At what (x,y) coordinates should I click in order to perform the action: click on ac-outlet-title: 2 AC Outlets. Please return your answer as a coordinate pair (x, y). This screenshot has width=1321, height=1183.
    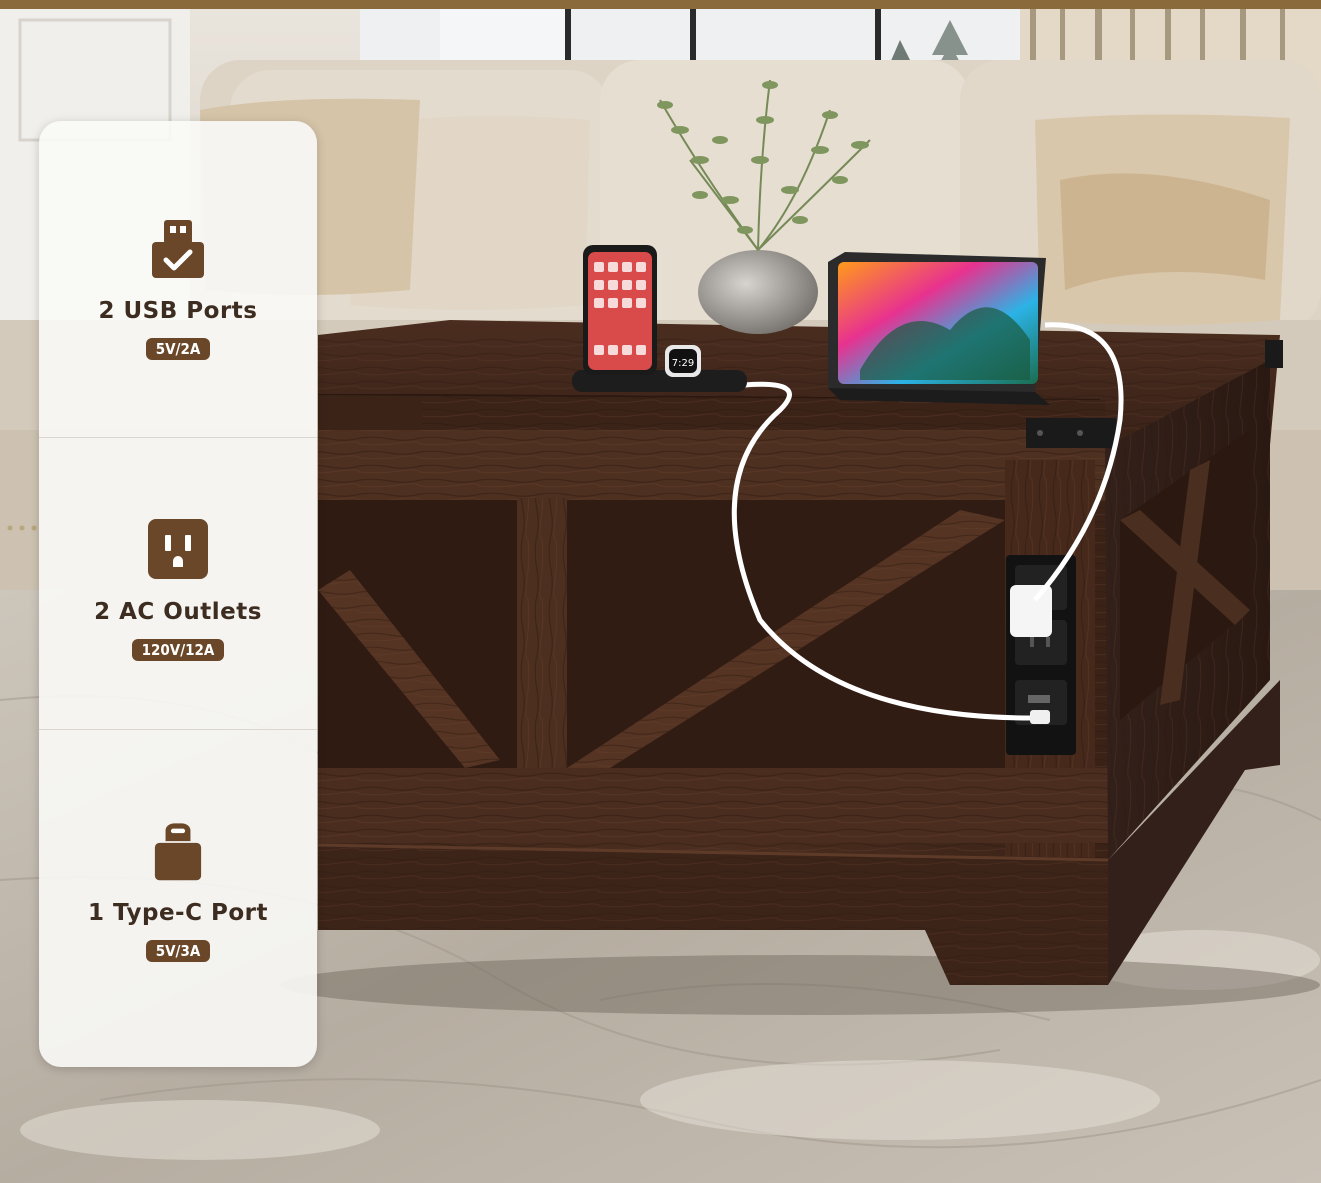
    Looking at the image, I should click on (178, 612).